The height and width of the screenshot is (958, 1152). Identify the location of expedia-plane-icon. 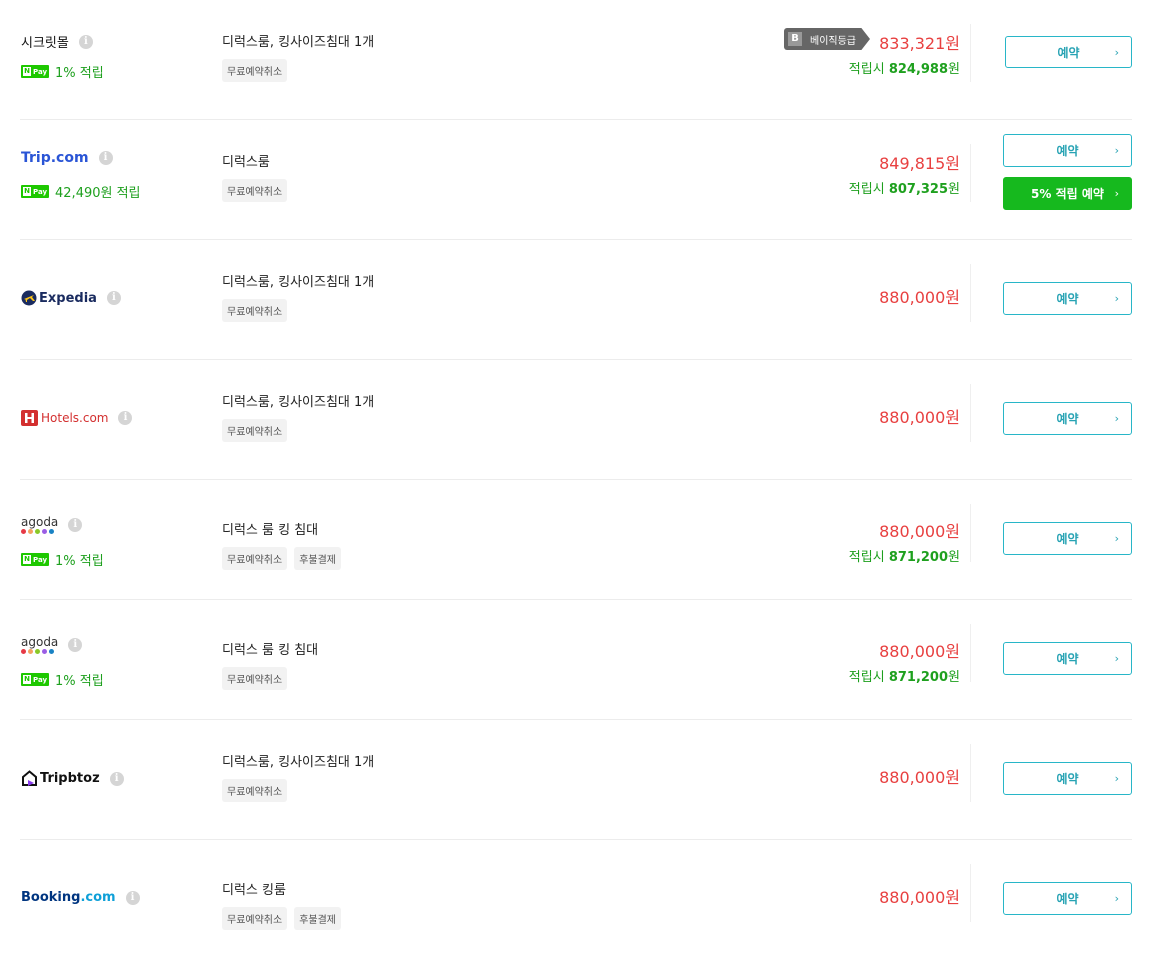
(29, 298).